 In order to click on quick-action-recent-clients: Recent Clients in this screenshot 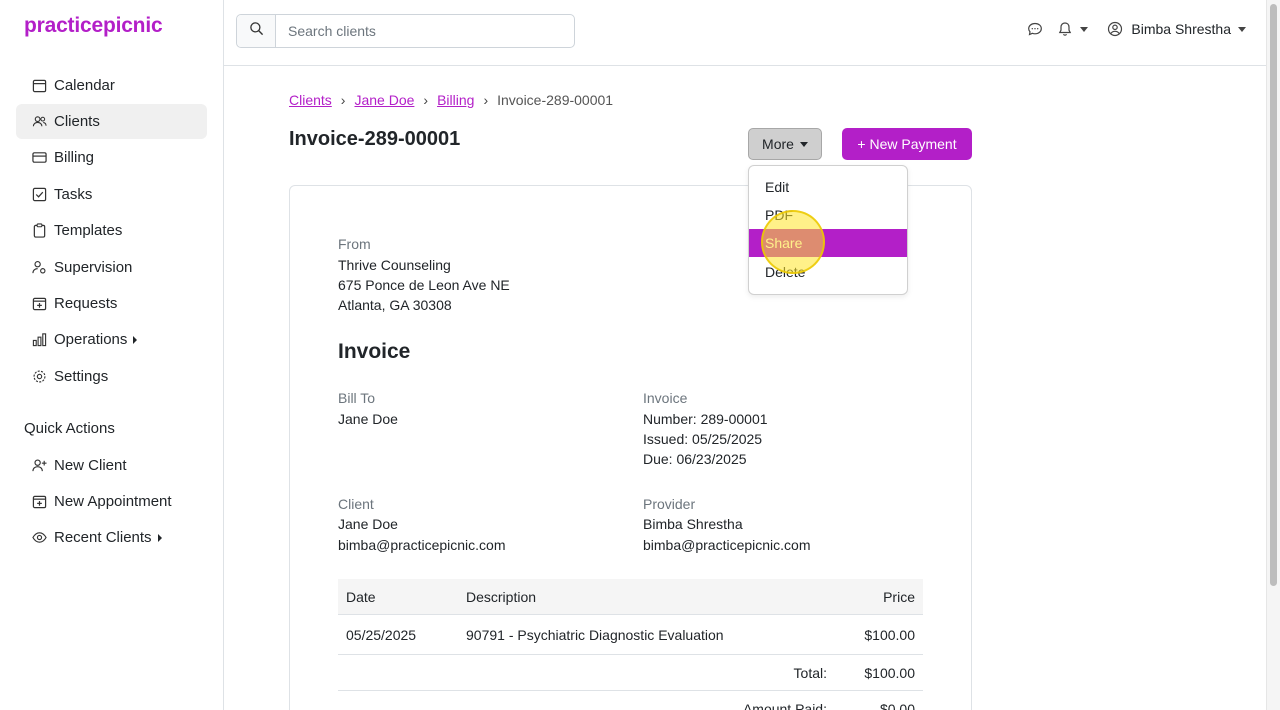, I will do `click(111, 537)`.